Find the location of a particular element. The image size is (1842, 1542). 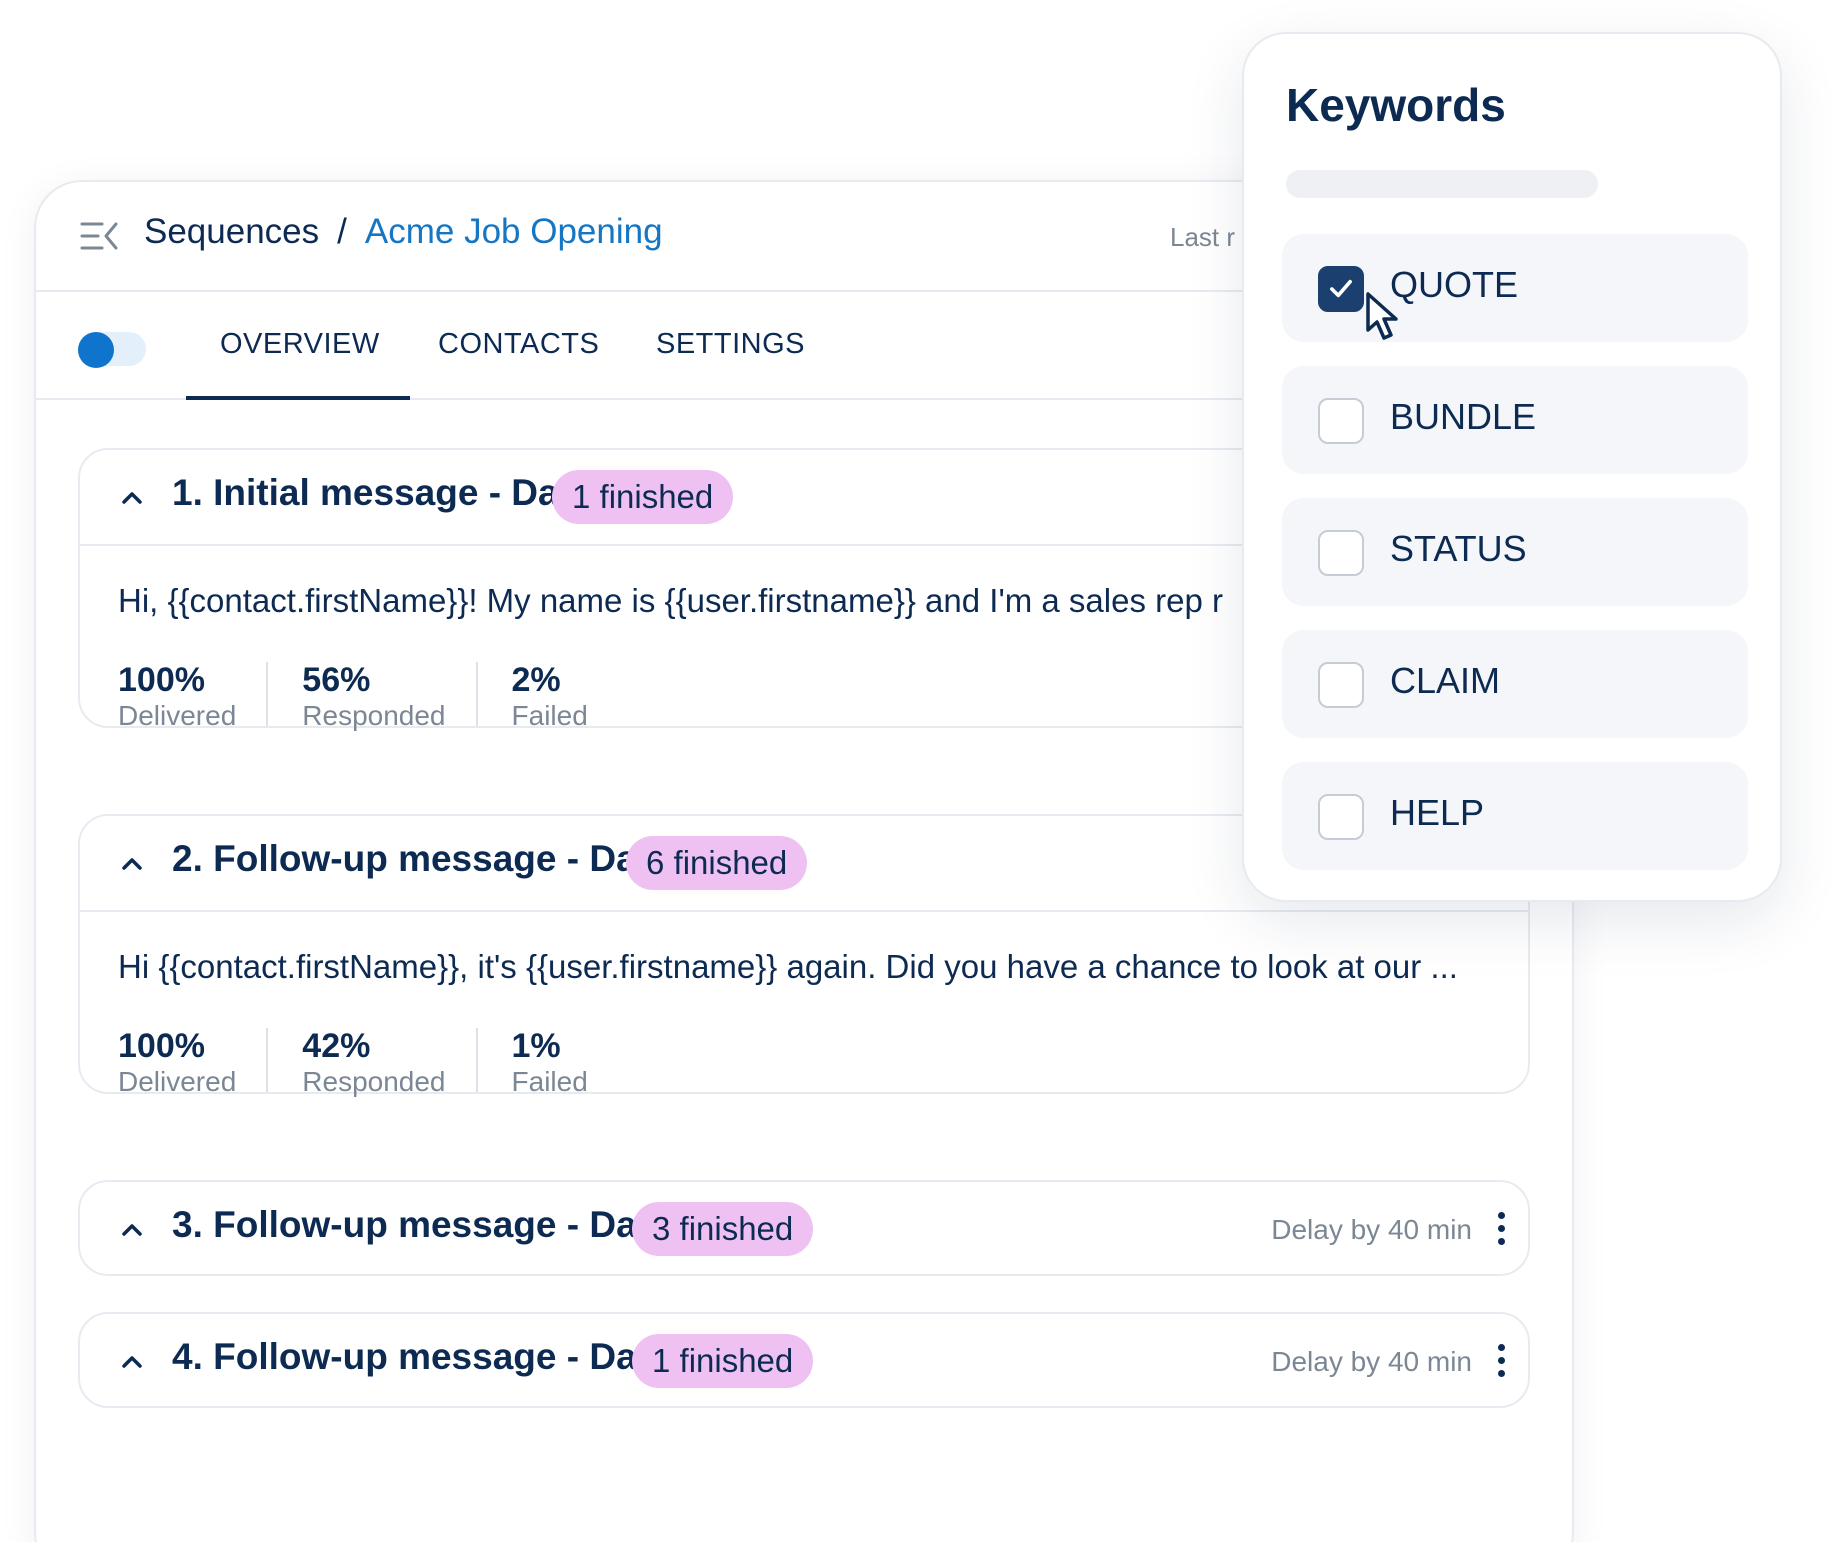

keywords-search-placeholder-bar is located at coordinates (1442, 184).